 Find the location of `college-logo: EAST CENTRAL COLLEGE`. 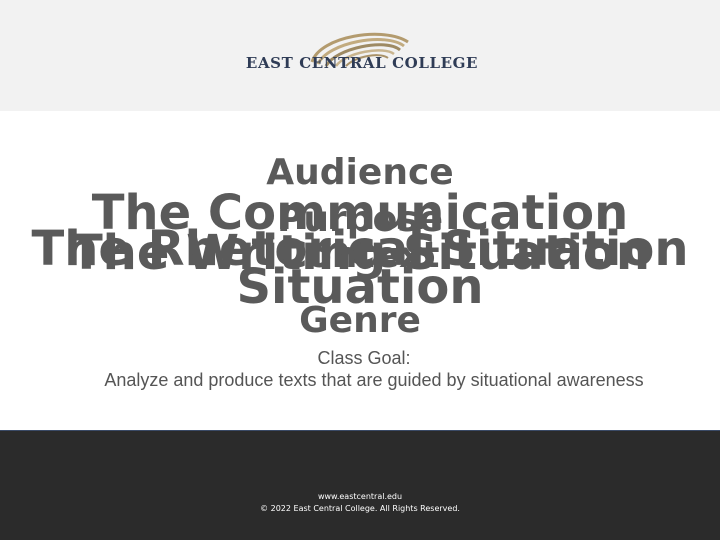

college-logo: EAST CENTRAL COLLEGE is located at coordinates (362, 53).